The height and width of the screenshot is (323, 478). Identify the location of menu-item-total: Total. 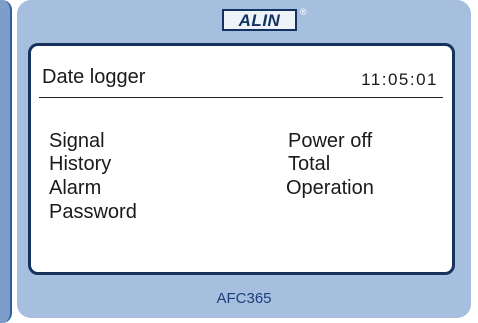
(309, 164).